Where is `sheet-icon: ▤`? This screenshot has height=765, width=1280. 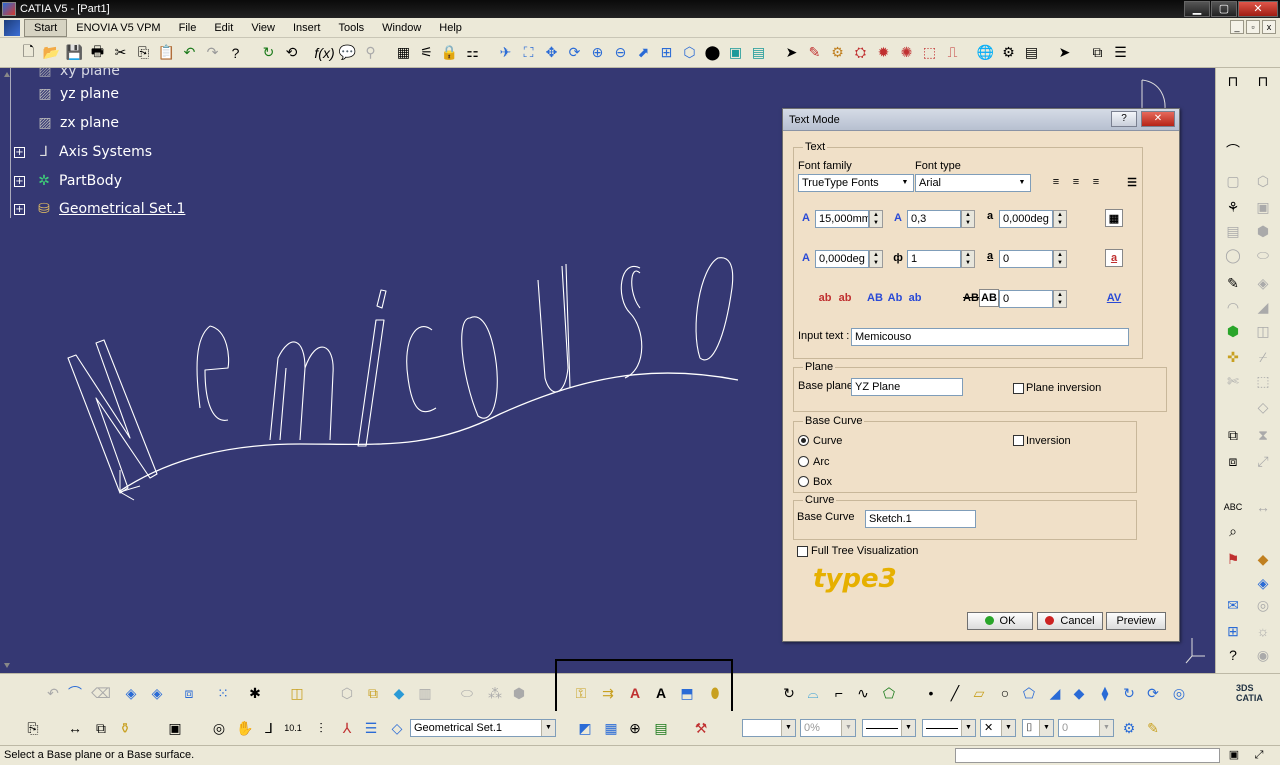
sheet-icon: ▤ is located at coordinates (1031, 52).